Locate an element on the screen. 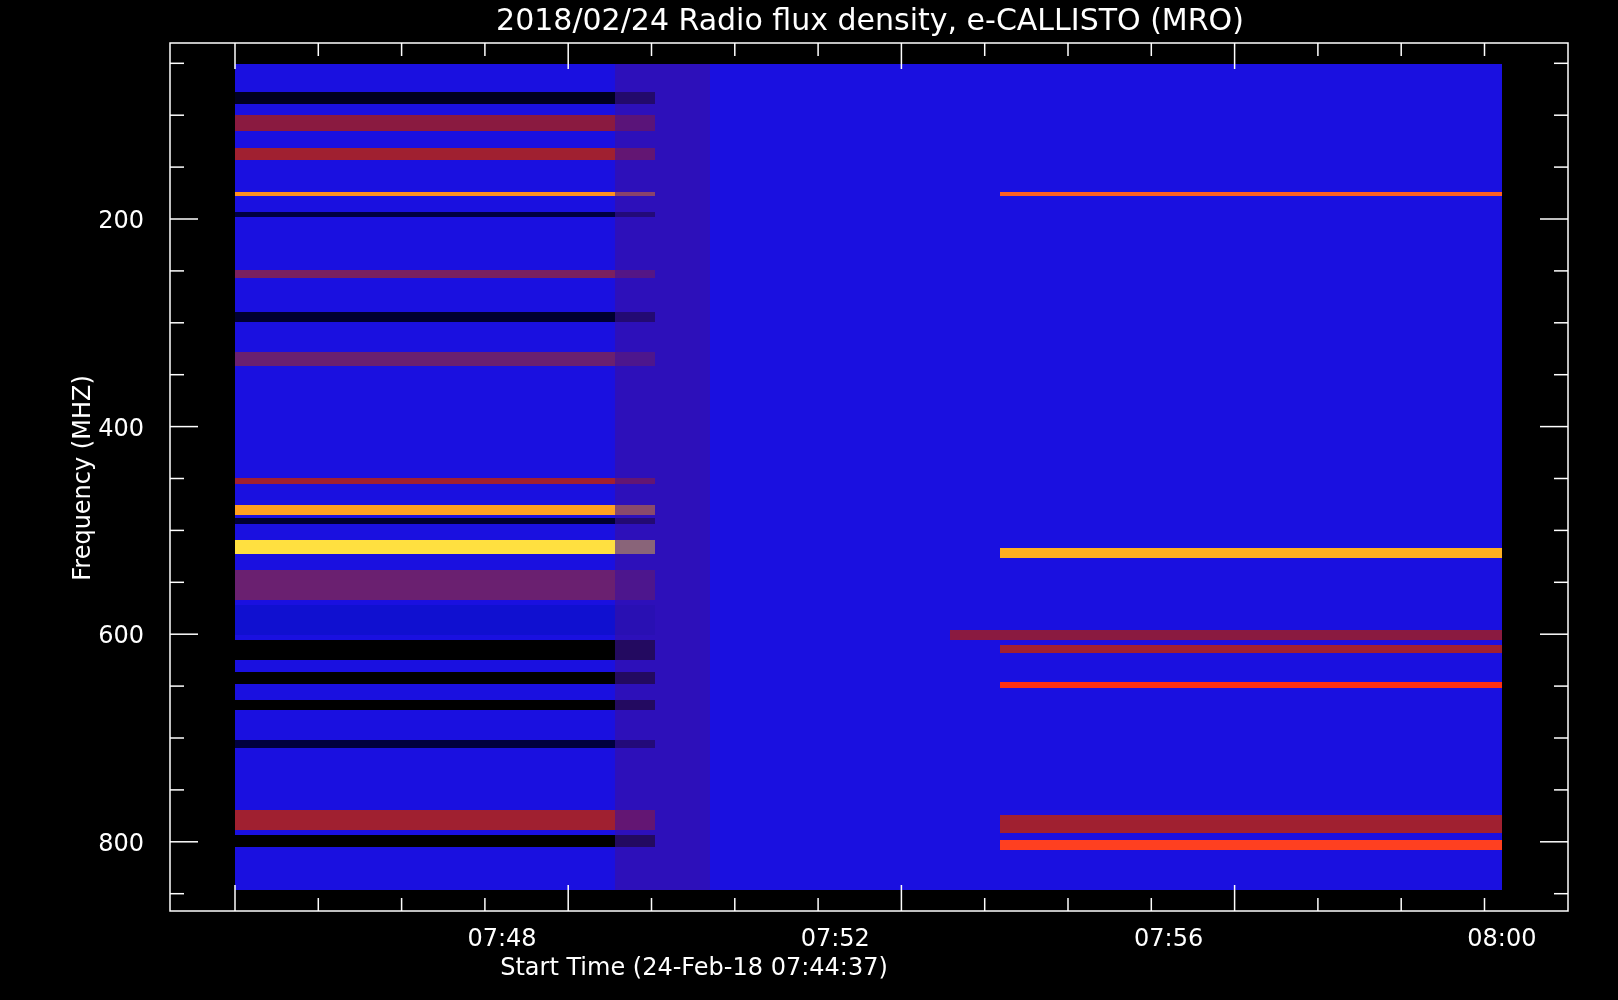 The height and width of the screenshot is (1000, 1618). axis-tick-label: 200 is located at coordinates (121, 220).